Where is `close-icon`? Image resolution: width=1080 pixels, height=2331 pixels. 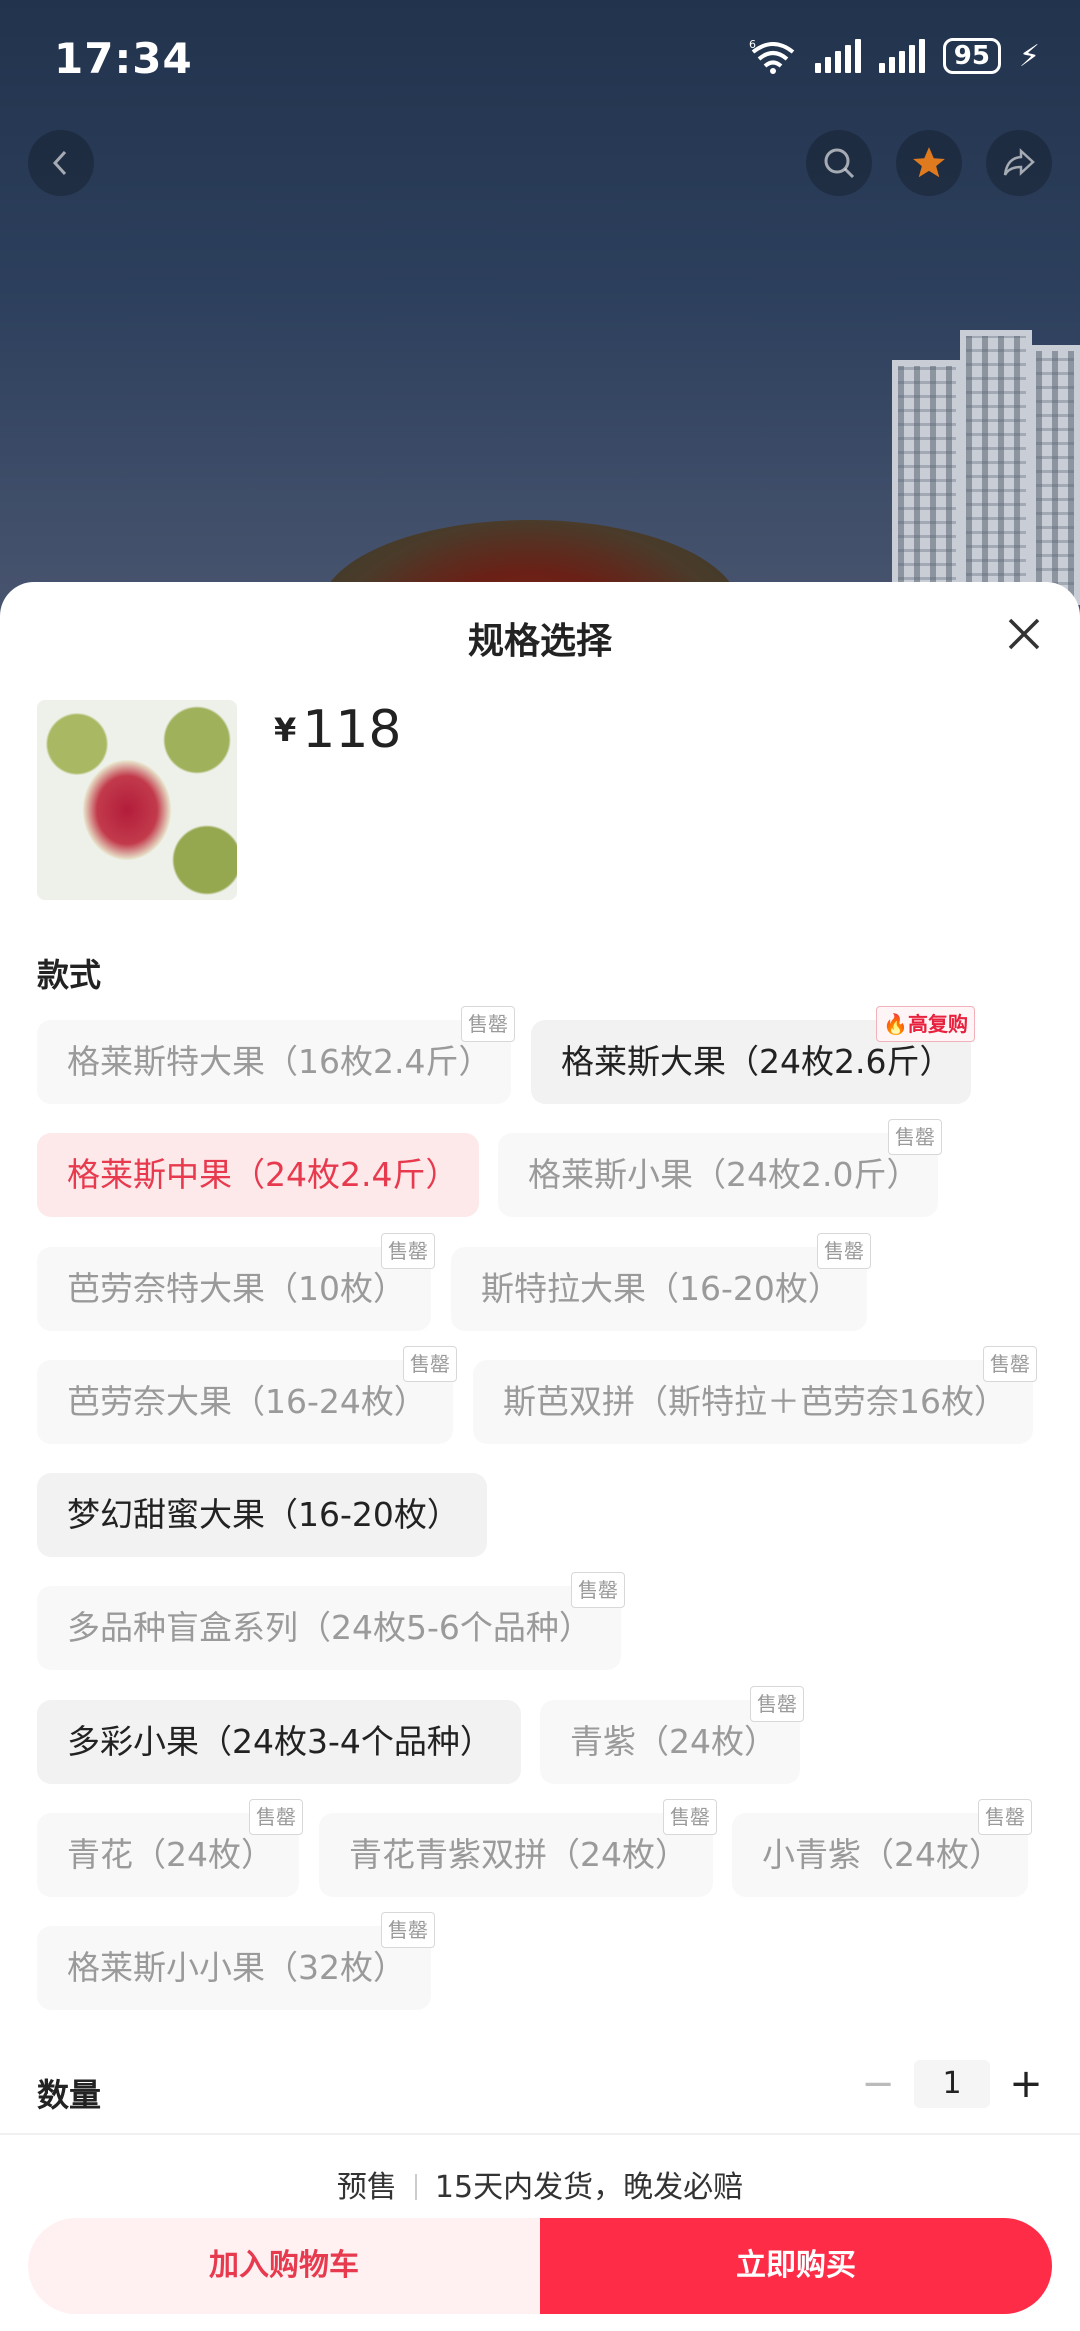
close-icon is located at coordinates (1024, 634).